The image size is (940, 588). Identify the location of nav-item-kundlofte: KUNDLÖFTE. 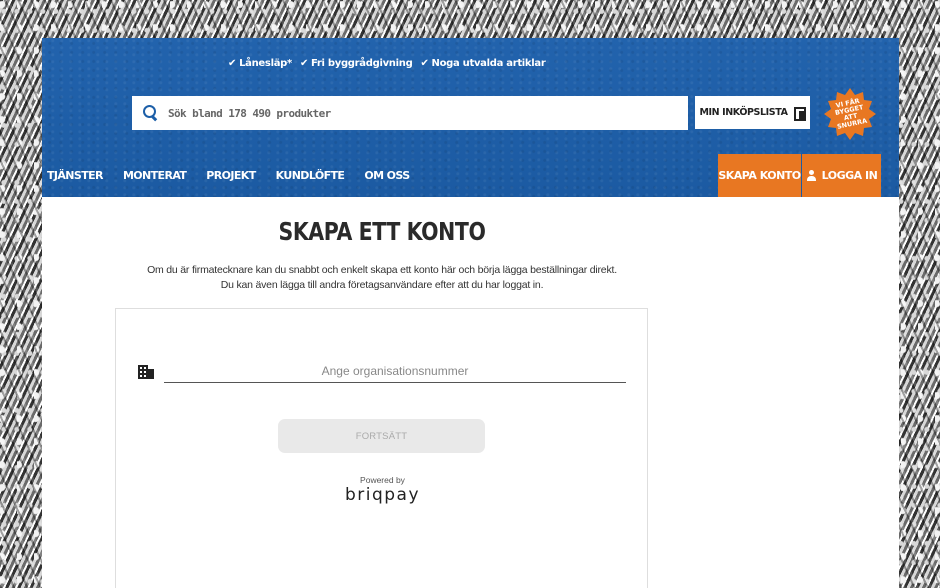
(310, 175).